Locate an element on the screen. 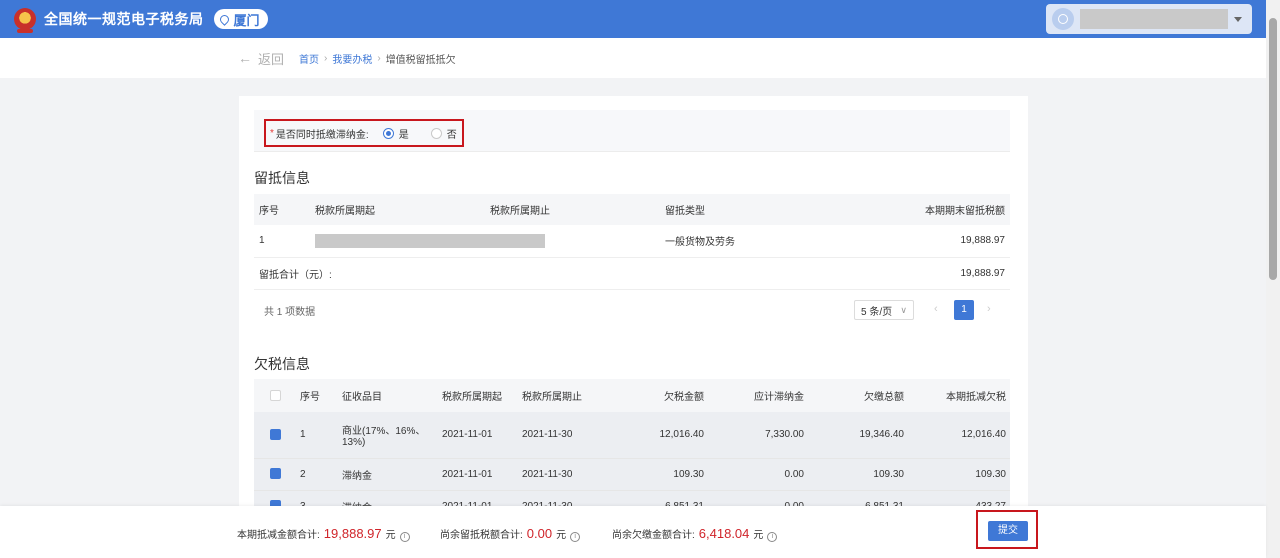 The image size is (1280, 558). radio-yes: 是 is located at coordinates (395, 133).